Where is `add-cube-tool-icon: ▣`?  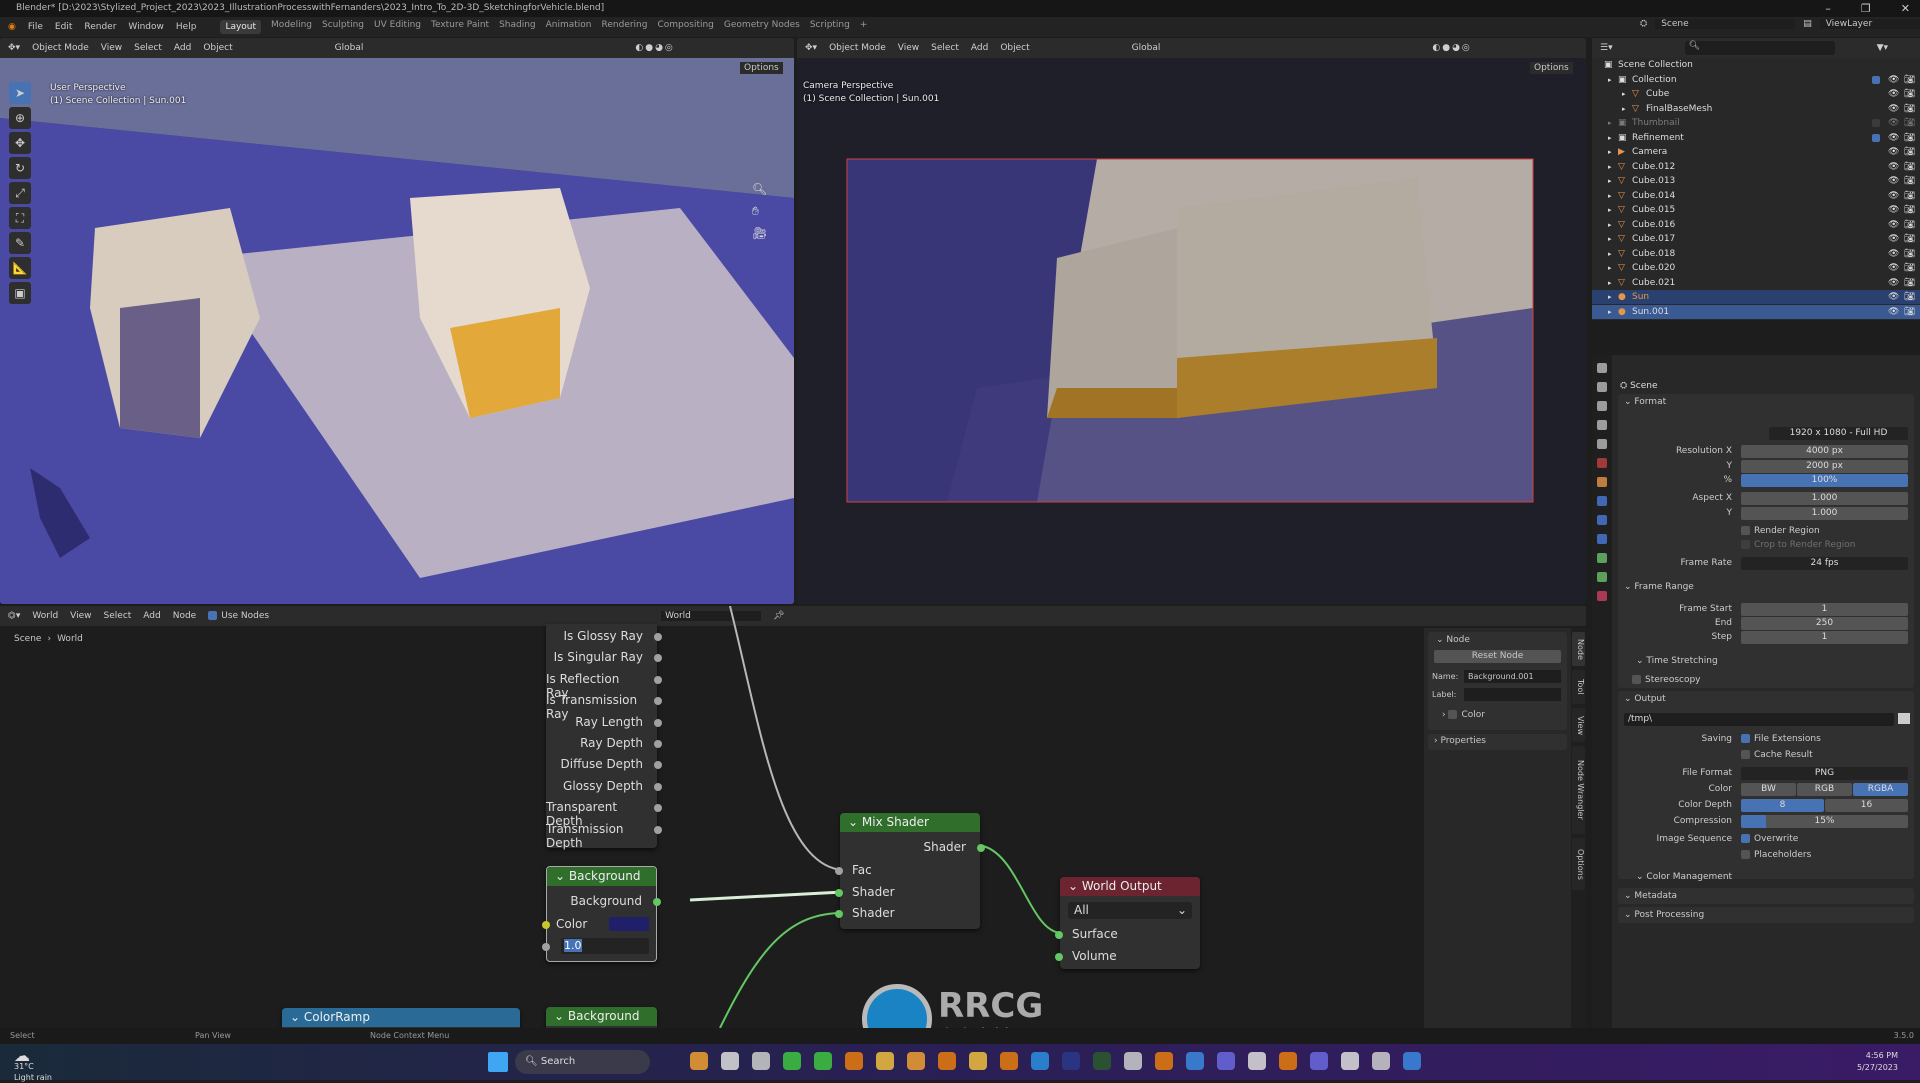
add-cube-tool-icon: ▣ is located at coordinates (20, 293).